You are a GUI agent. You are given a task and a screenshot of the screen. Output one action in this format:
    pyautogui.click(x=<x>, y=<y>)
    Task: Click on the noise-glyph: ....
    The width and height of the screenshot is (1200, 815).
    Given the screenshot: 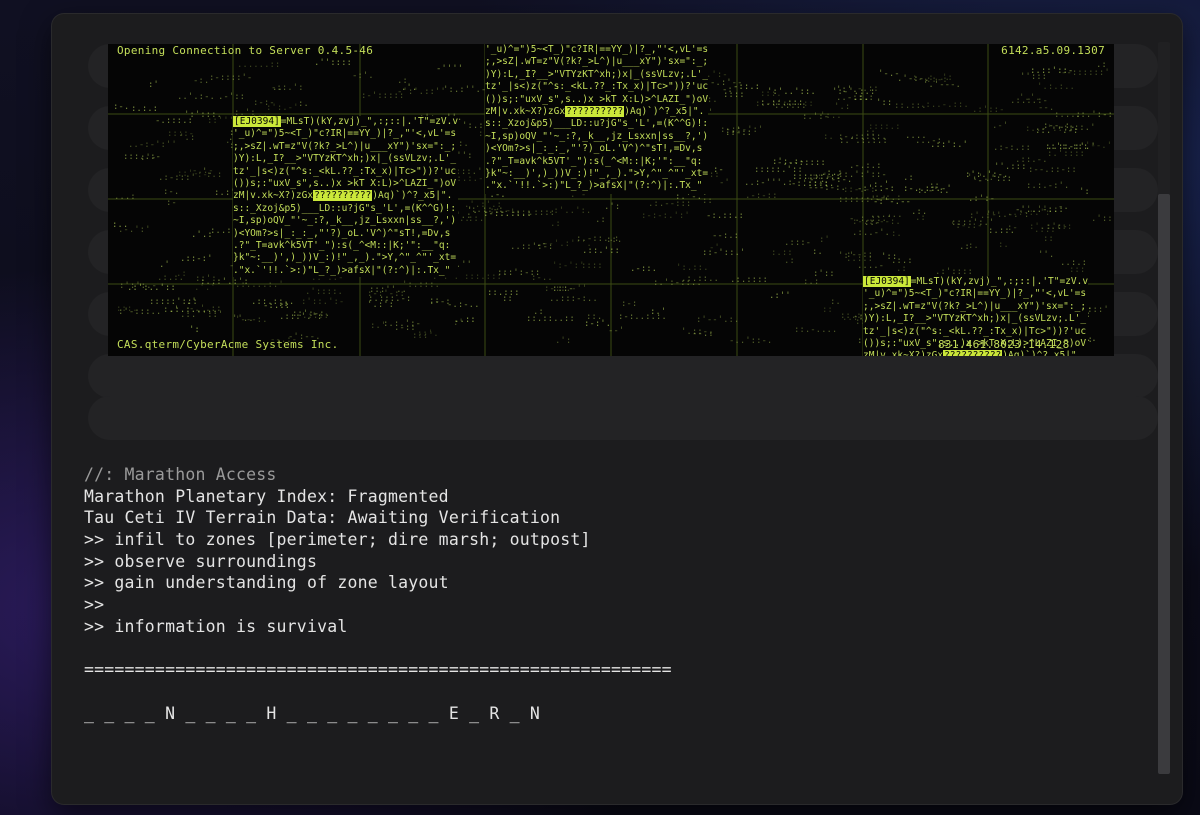 What is the action you would take?
    pyautogui.click(x=916, y=136)
    